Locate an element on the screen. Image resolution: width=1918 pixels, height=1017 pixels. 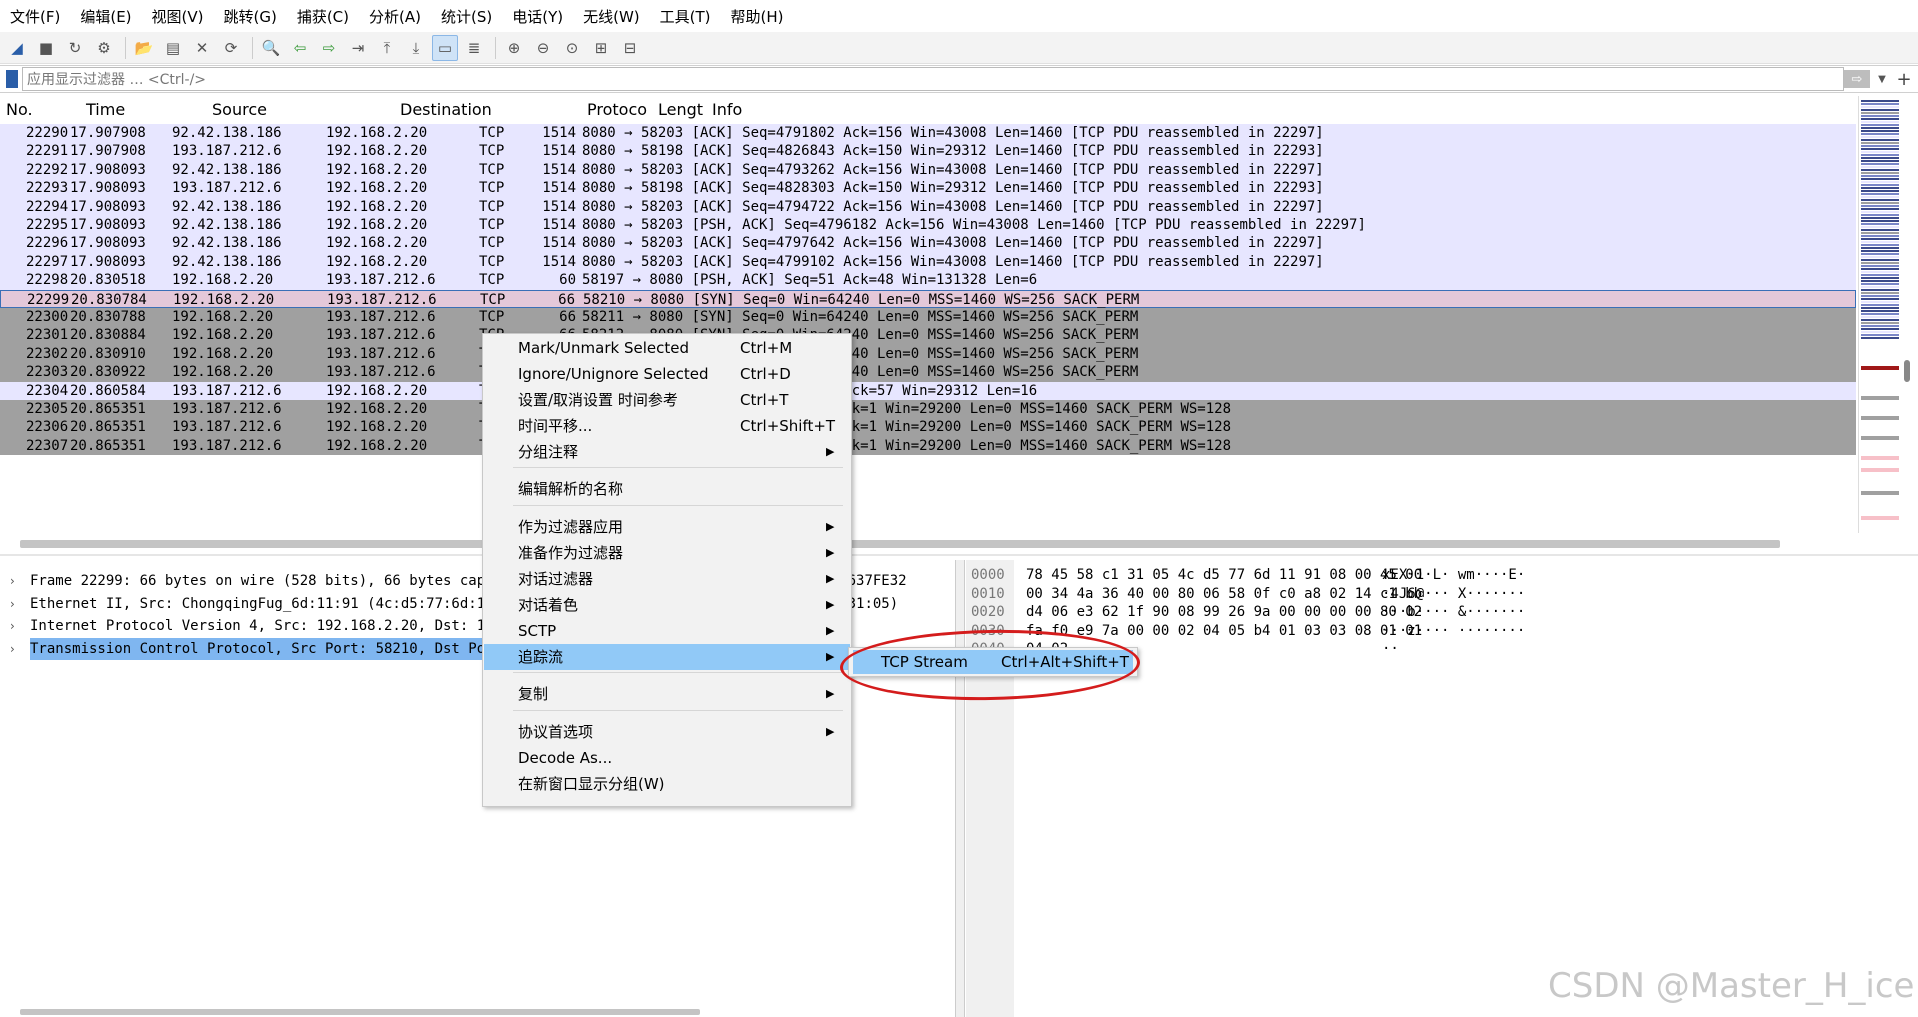
menu-6: 统计(S) is located at coordinates (466, 16).